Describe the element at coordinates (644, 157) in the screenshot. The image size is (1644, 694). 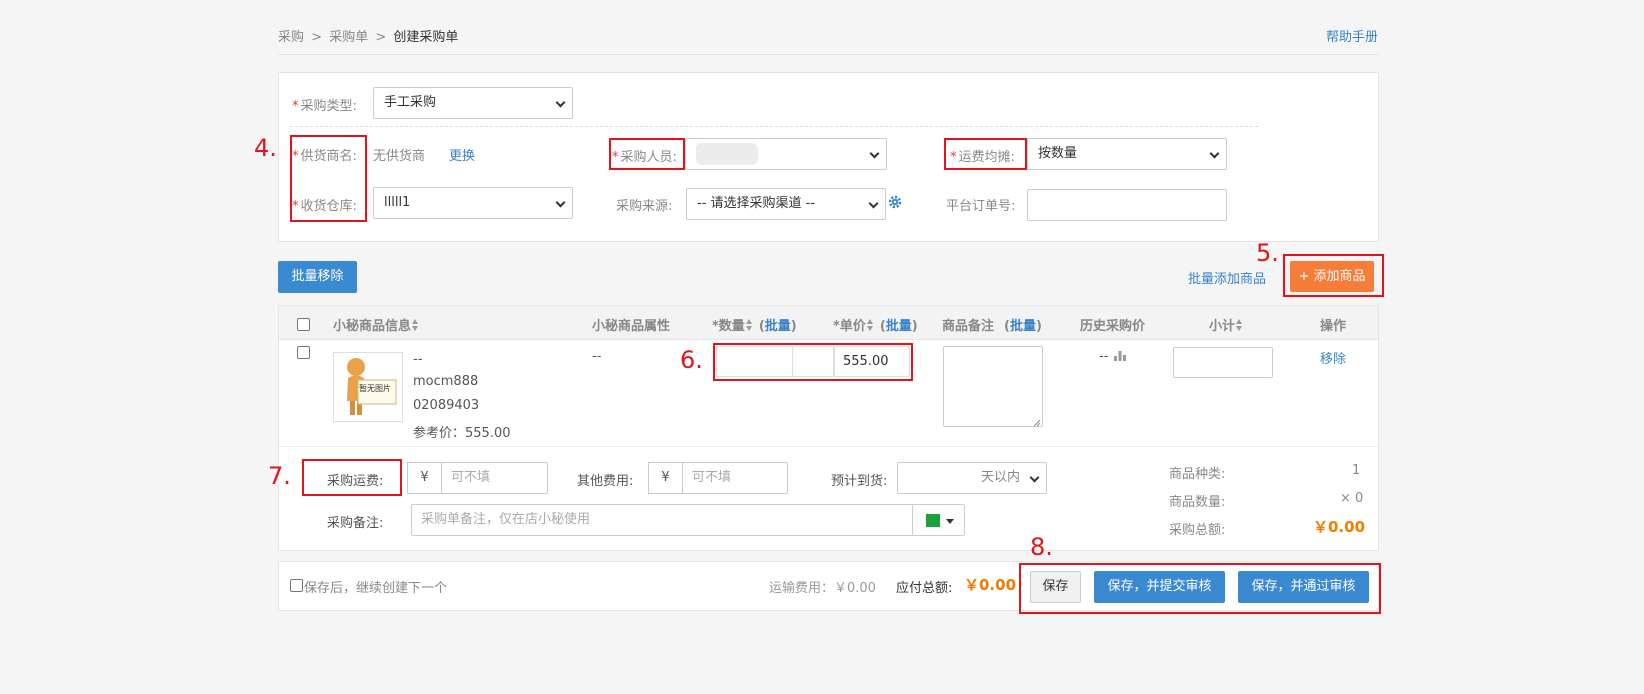
I see `buyer-label: * 采购人员:` at that location.